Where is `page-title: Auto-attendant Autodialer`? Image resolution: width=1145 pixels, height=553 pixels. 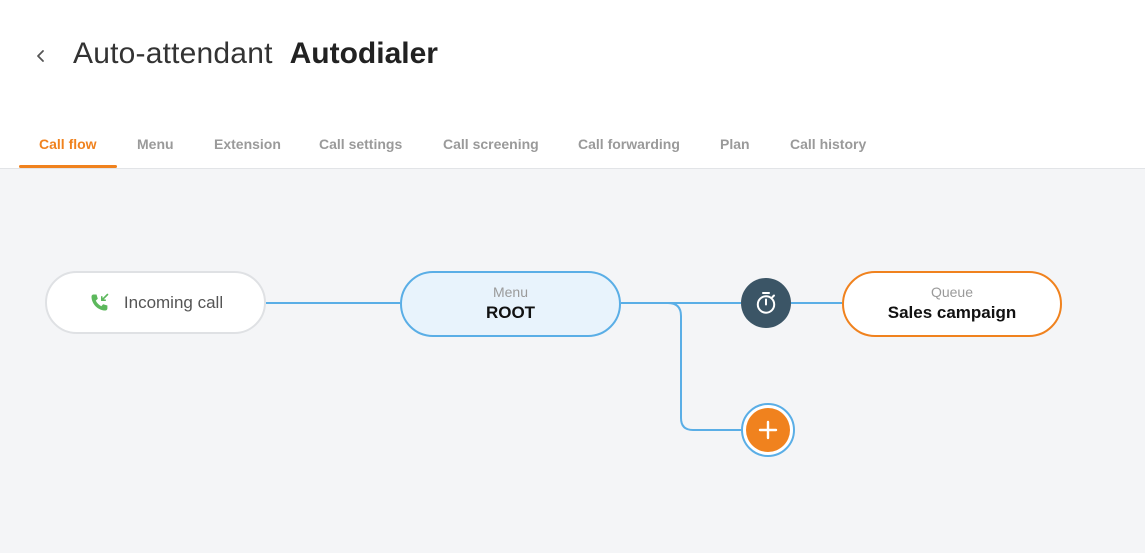
page-title: Auto-attendant Autodialer is located at coordinates (255, 57).